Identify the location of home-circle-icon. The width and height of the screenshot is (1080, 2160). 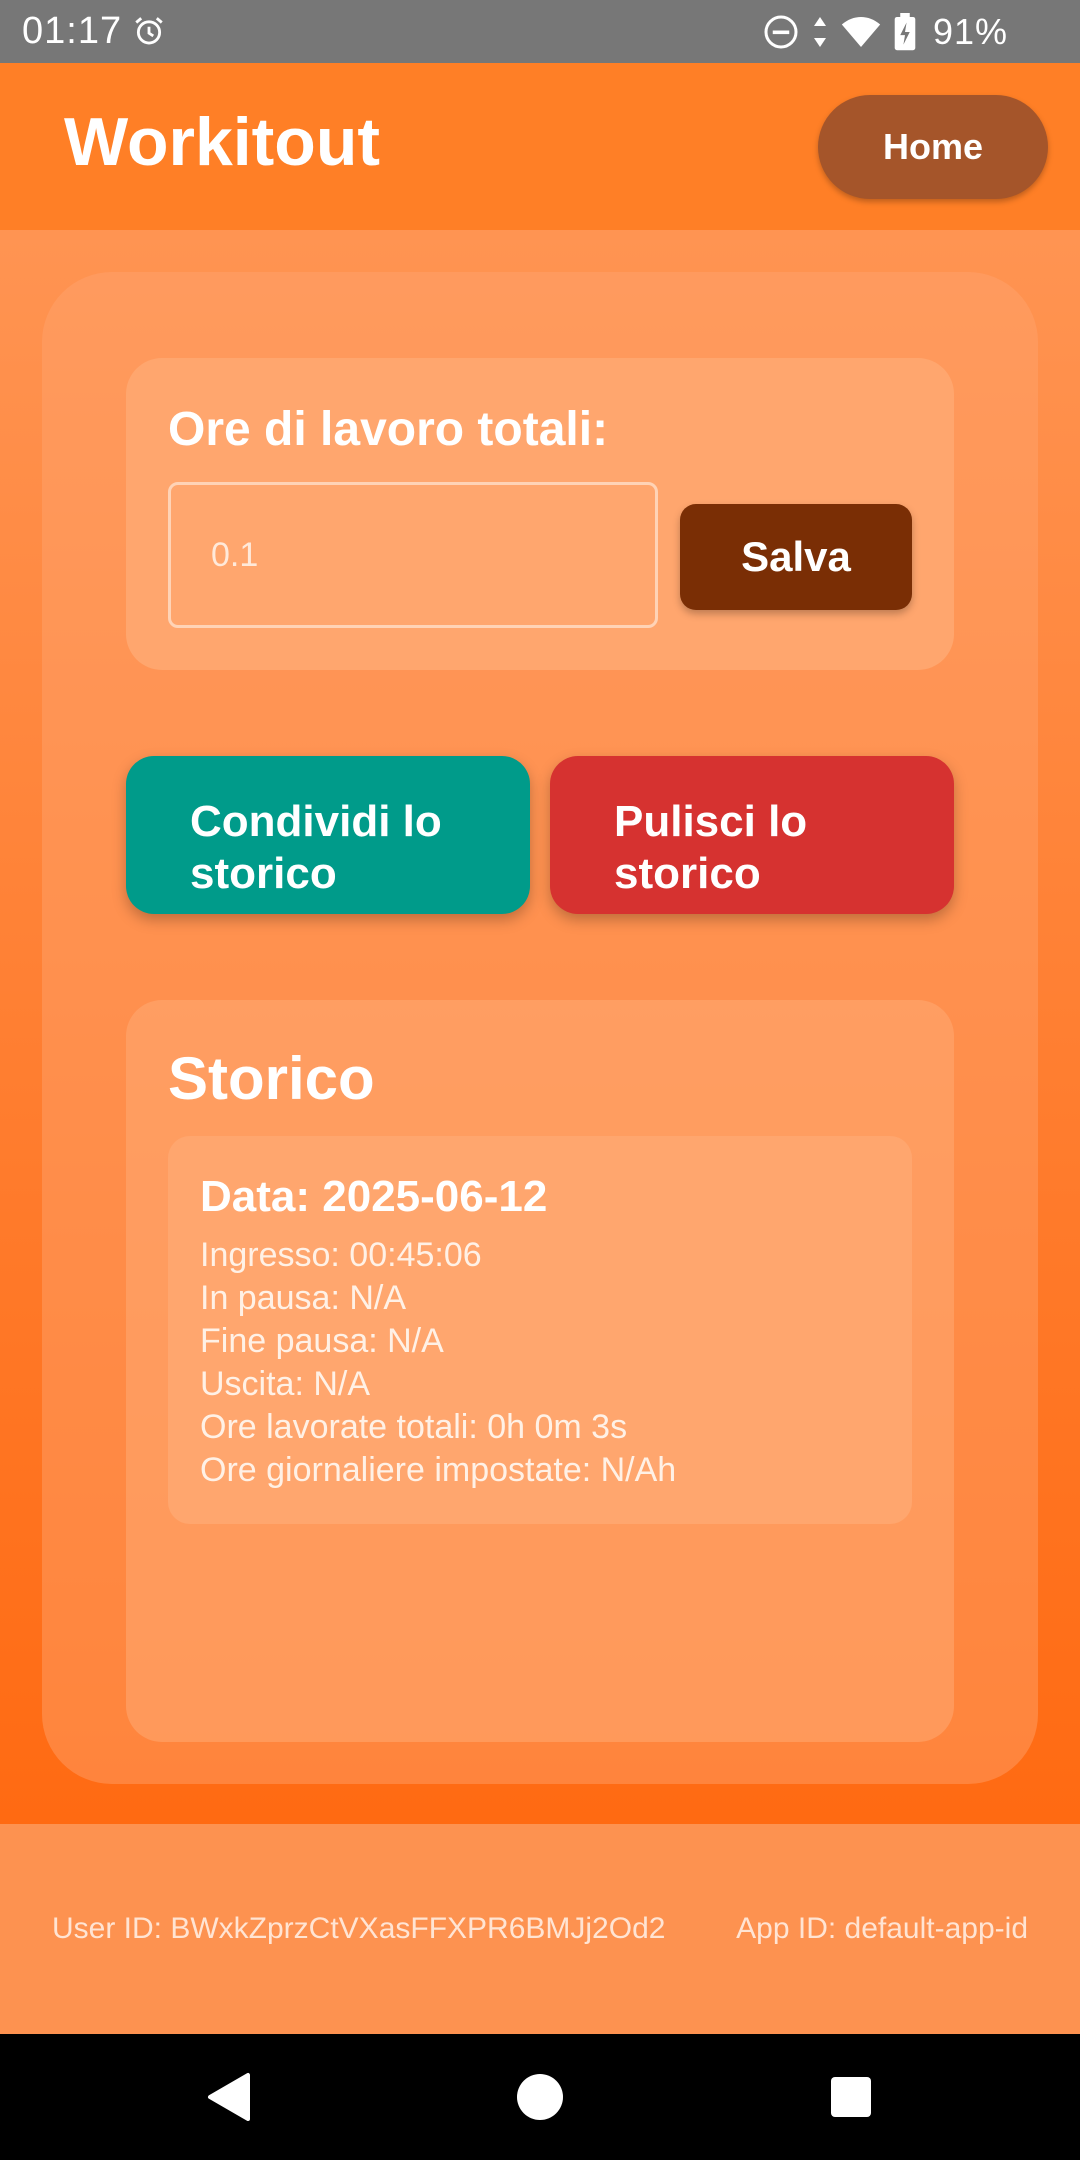
(540, 2097).